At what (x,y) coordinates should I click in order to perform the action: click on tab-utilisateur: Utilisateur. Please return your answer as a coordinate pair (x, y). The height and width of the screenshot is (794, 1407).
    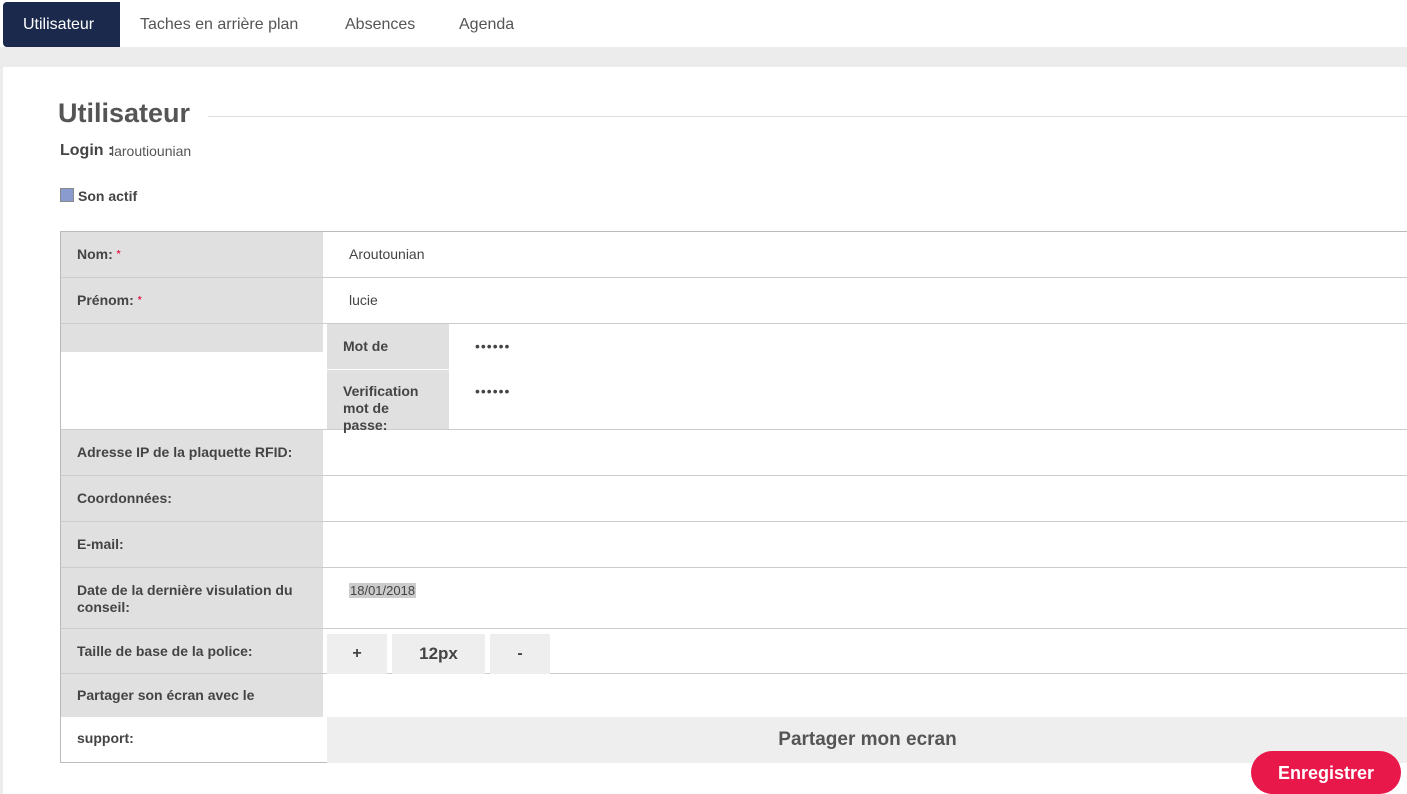
    Looking at the image, I should click on (61, 24).